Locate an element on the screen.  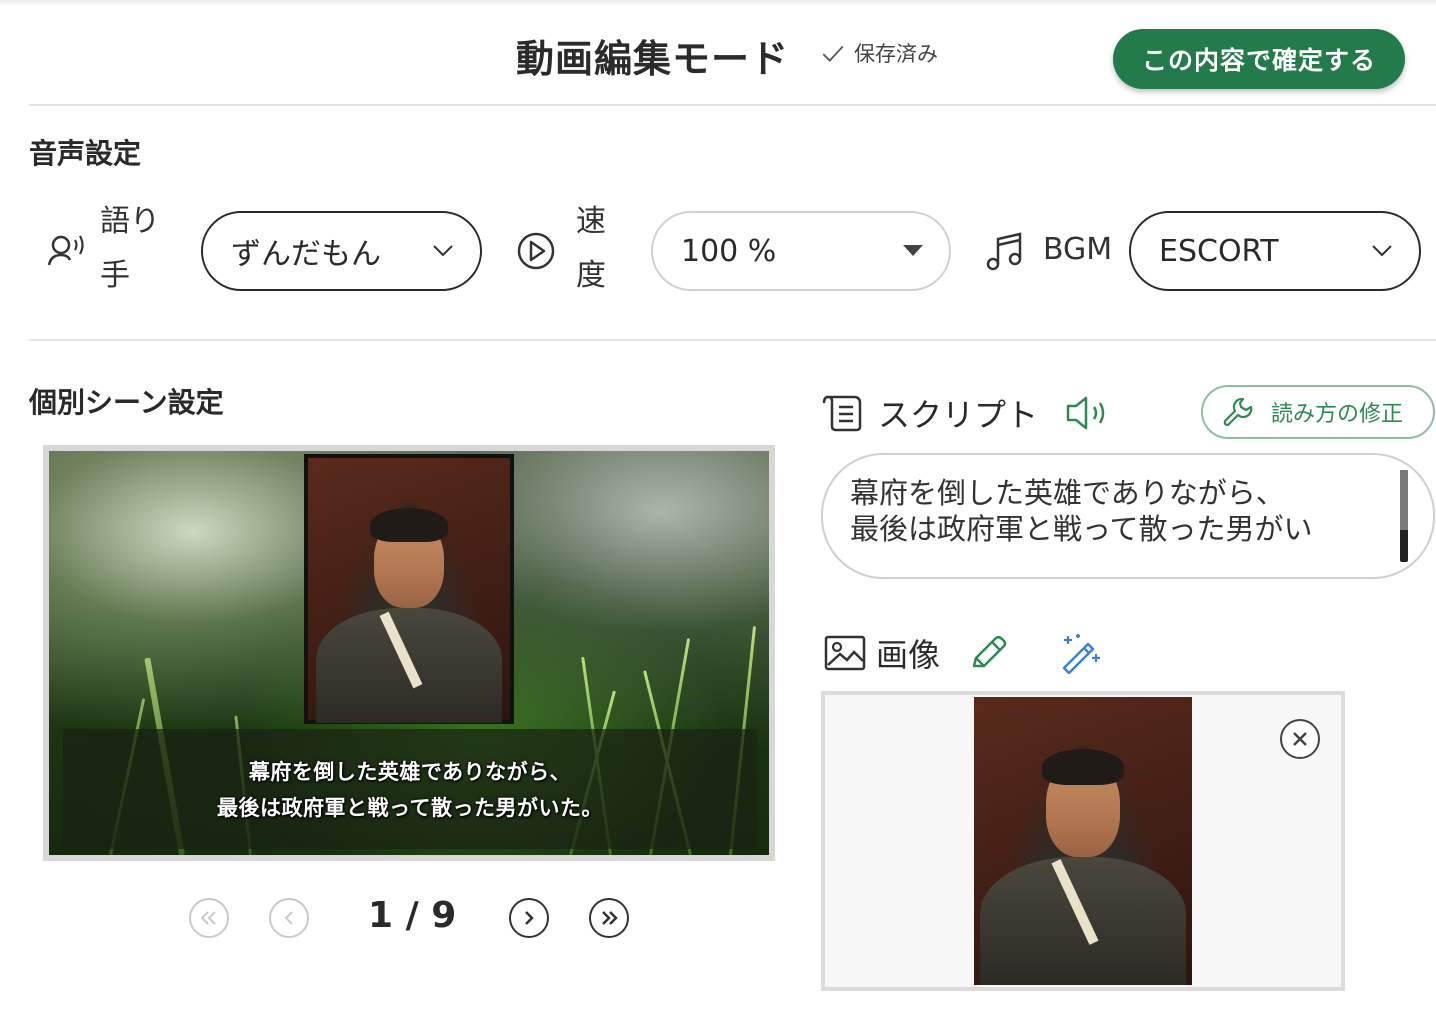
script-label: スクリプト is located at coordinates (958, 415).